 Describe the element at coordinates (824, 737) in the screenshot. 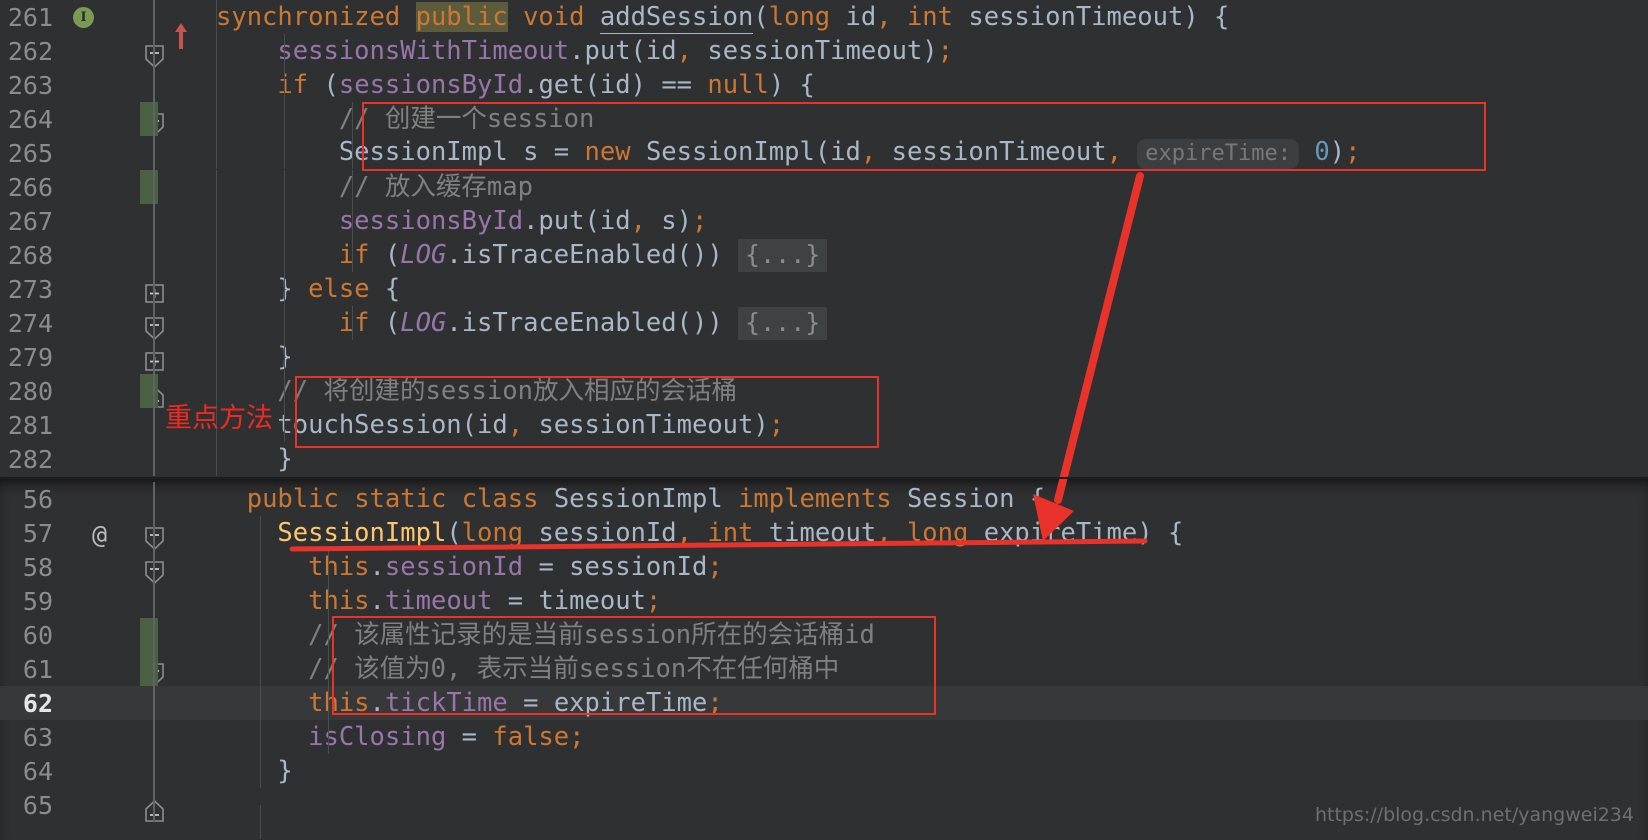

I see `code-line-63: 63 isClosing = false;` at that location.